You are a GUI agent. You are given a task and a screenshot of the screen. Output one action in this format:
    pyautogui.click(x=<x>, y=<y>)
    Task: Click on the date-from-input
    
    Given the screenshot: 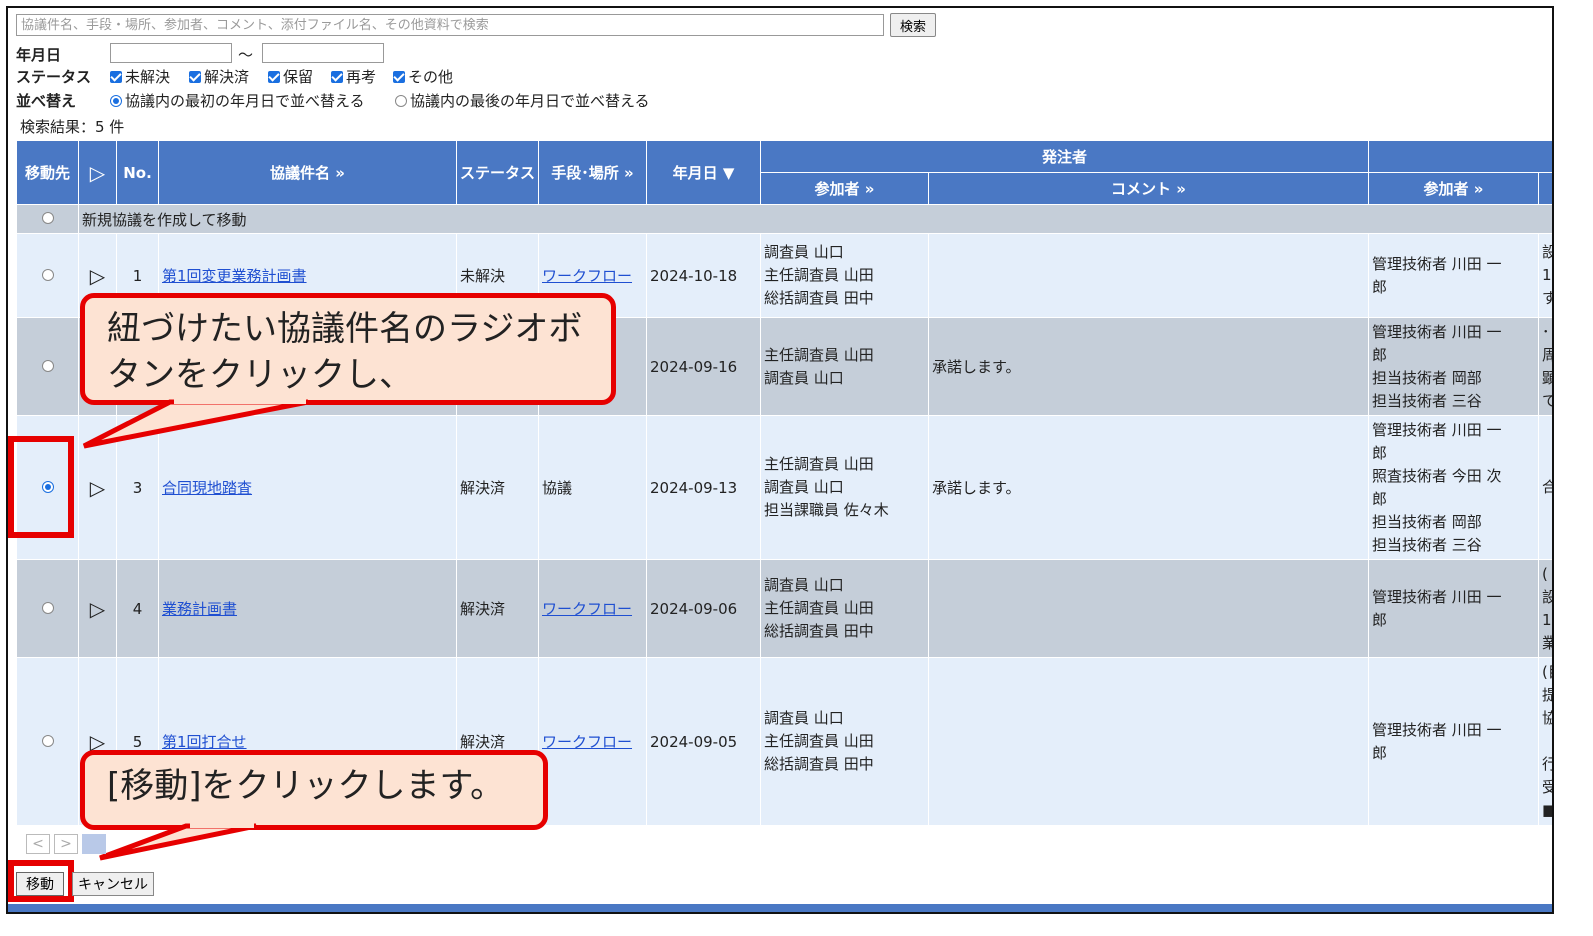 What is the action you would take?
    pyautogui.click(x=171, y=53)
    